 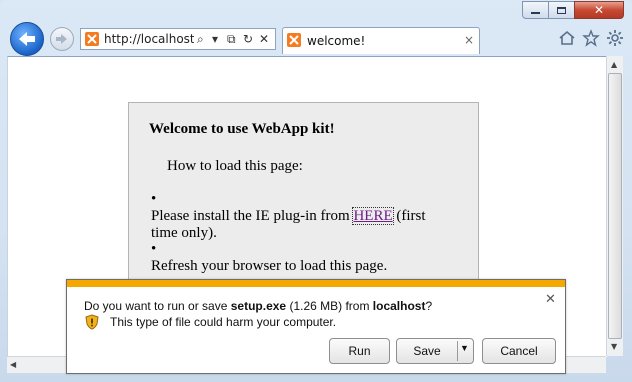 What do you see at coordinates (373, 216) in the screenshot?
I see `plugin-download-link: HERE` at bounding box center [373, 216].